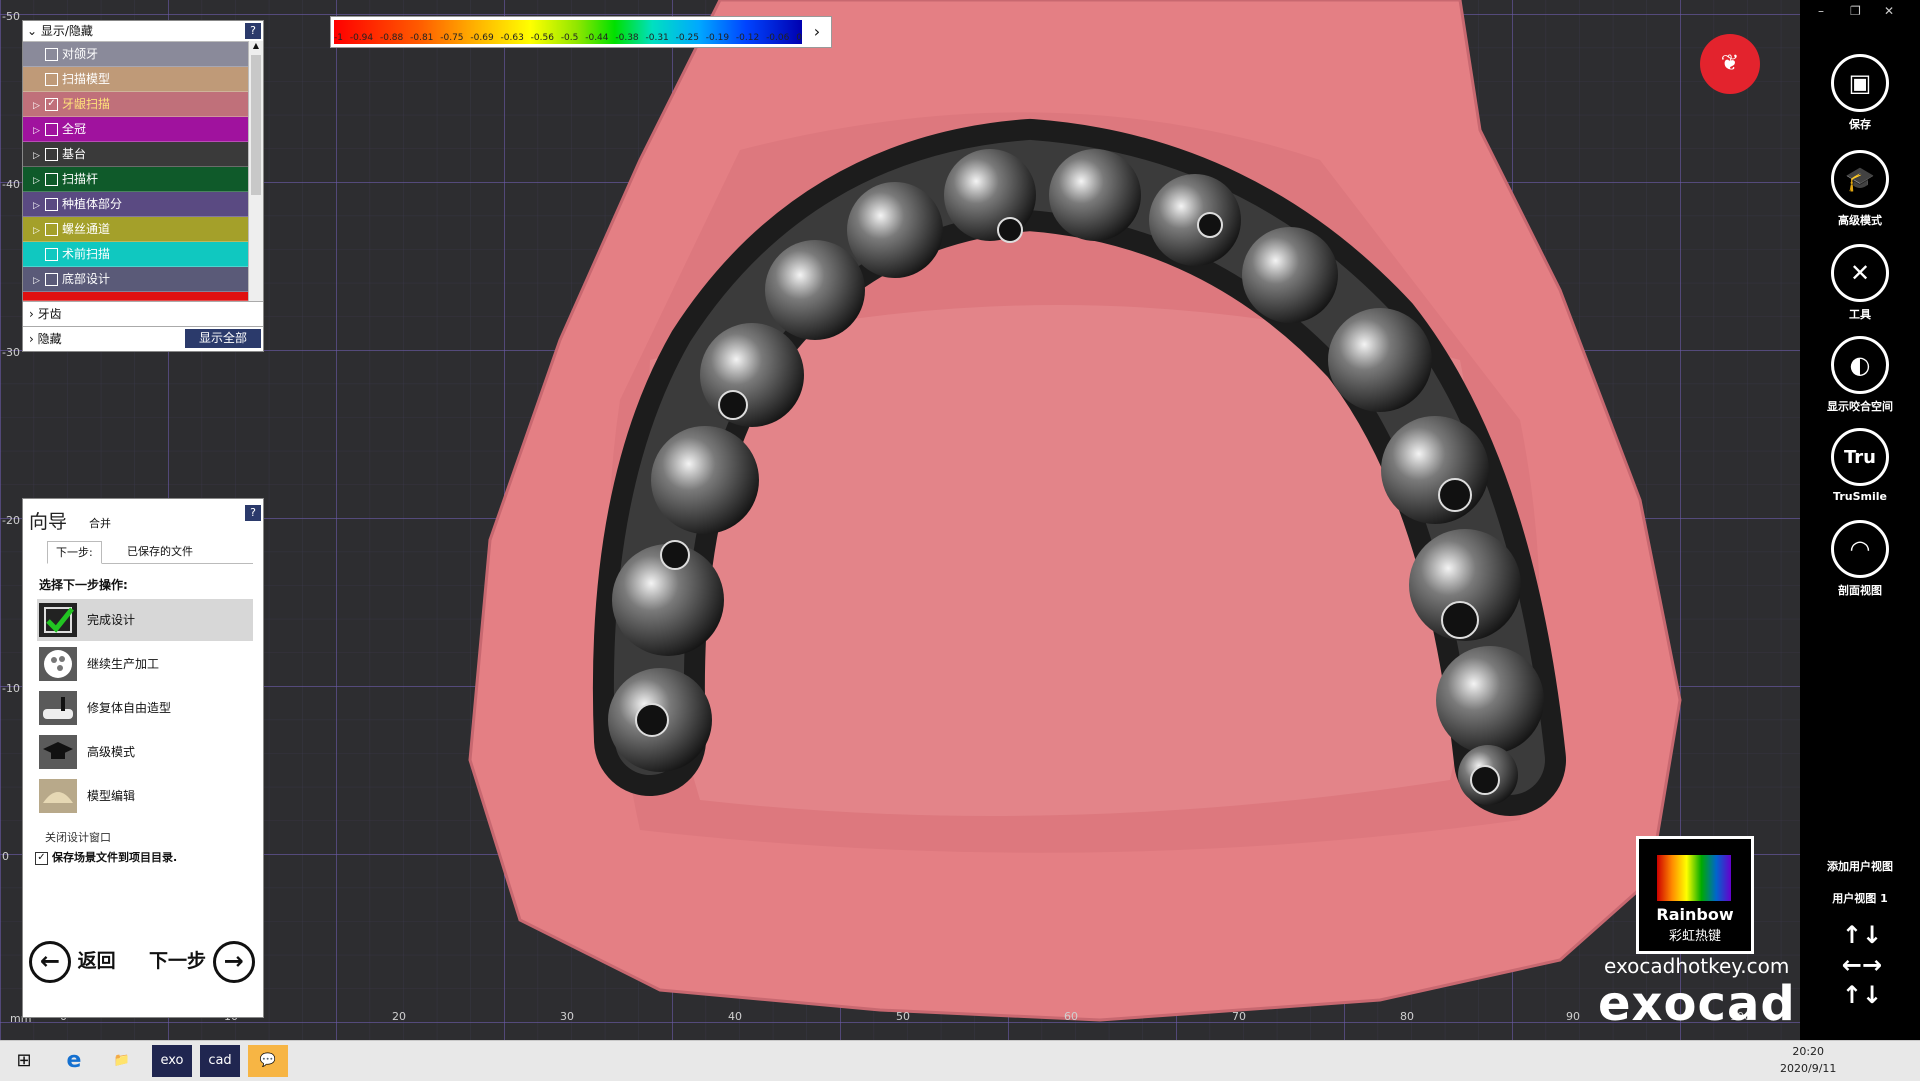 Image resolution: width=1920 pixels, height=1081 pixels. What do you see at coordinates (24, 1061) in the screenshot?
I see `windows-start-icon: ⊞` at bounding box center [24, 1061].